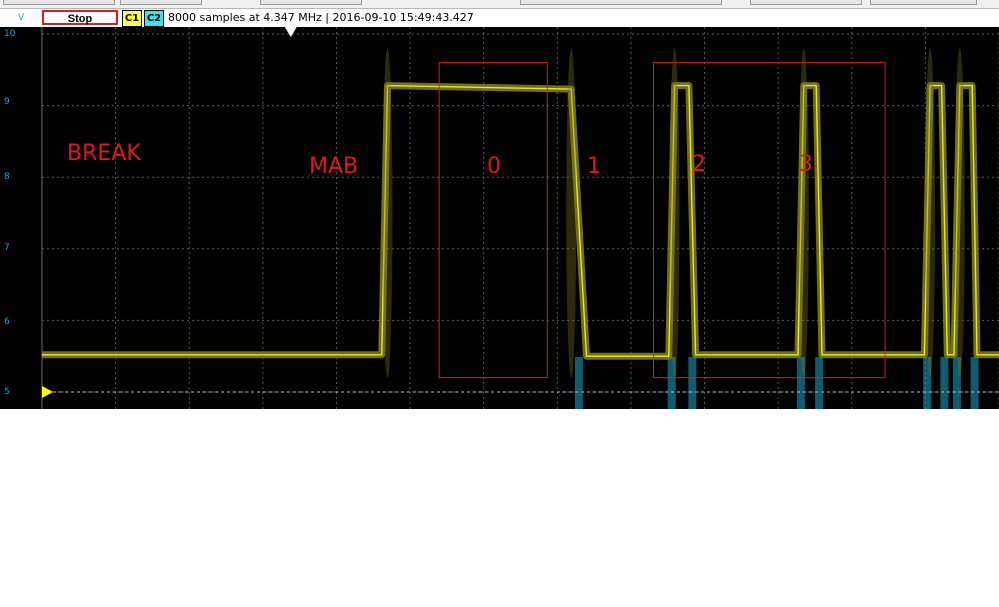 The height and width of the screenshot is (607, 999). What do you see at coordinates (21, 18) in the screenshot?
I see `y-axis-unit: V` at bounding box center [21, 18].